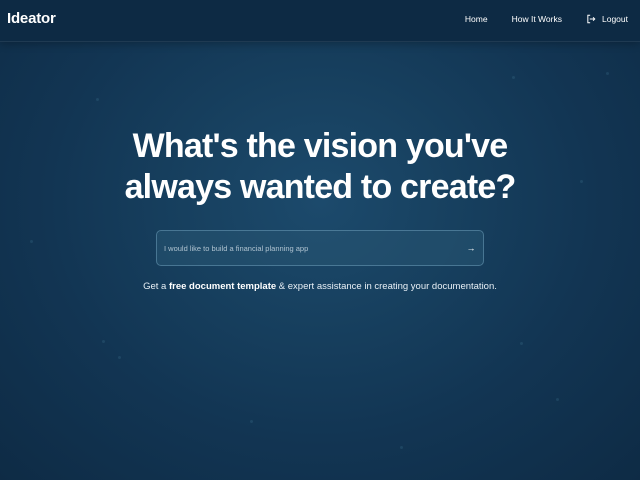  What do you see at coordinates (156, 286) in the screenshot?
I see `subtext-prefix: Get a` at bounding box center [156, 286].